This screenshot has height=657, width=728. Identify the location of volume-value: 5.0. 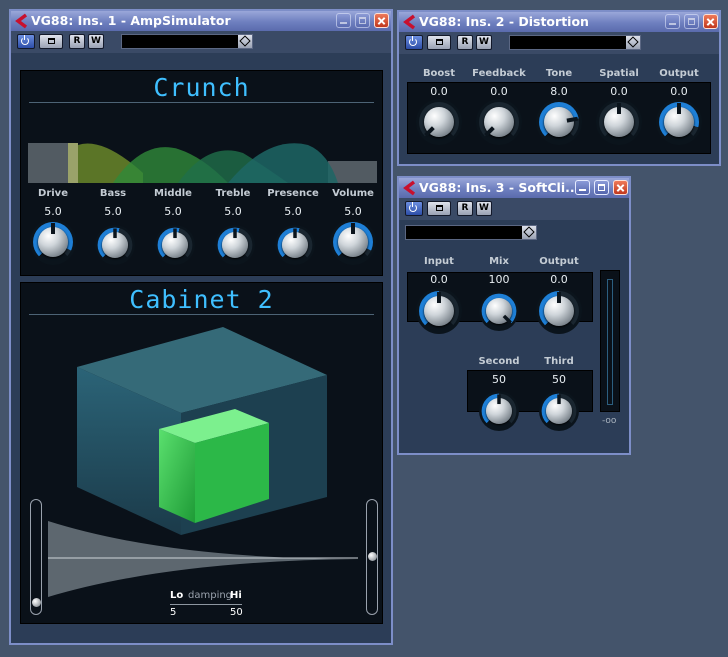
(353, 211).